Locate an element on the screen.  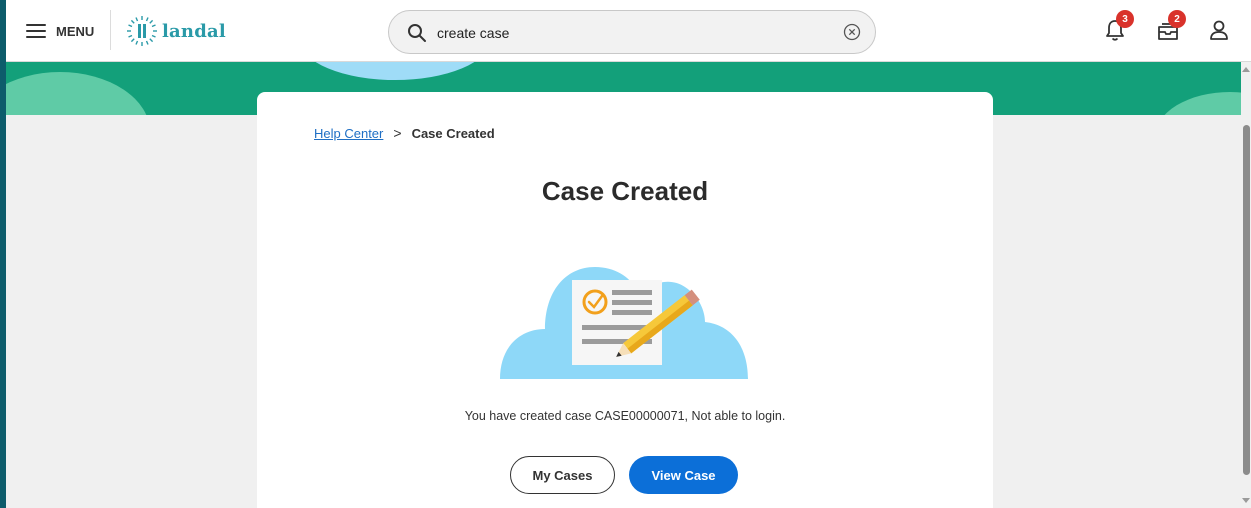
search-icon is located at coordinates (417, 33).